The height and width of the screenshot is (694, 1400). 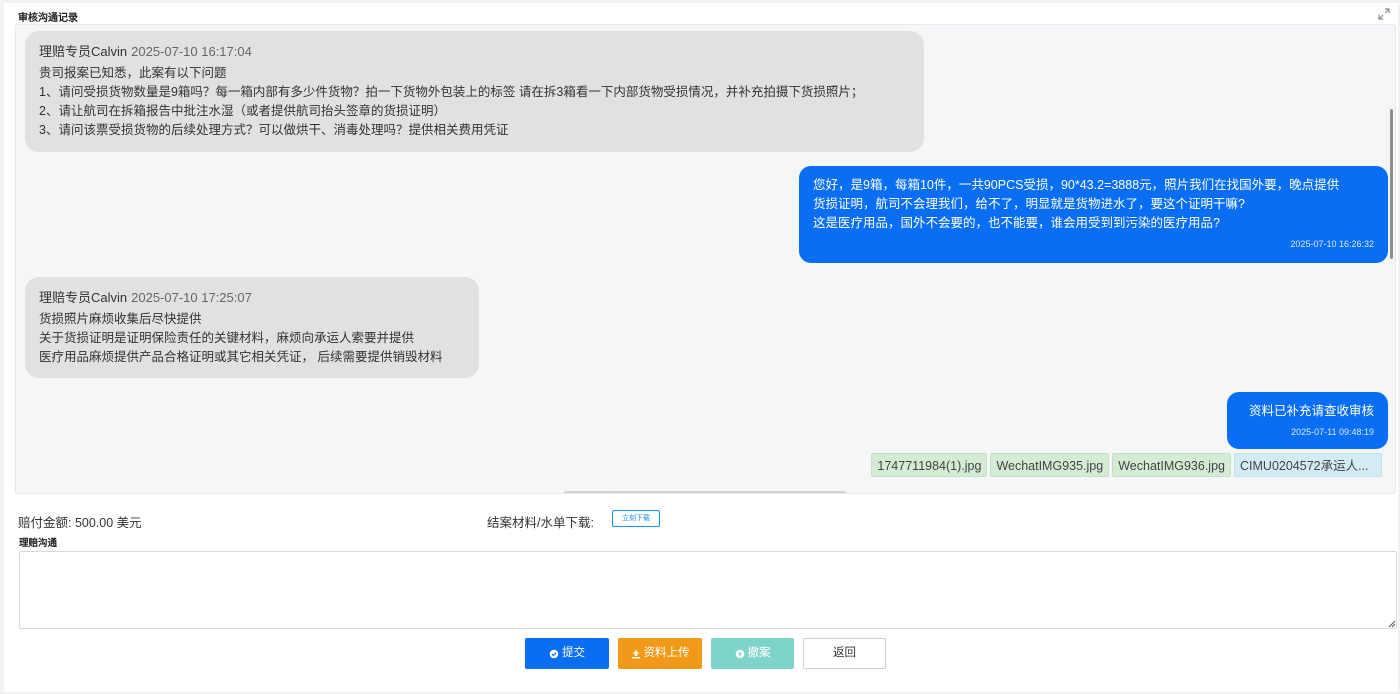 What do you see at coordinates (573, 653) in the screenshot?
I see `submit-label: 提交` at bounding box center [573, 653].